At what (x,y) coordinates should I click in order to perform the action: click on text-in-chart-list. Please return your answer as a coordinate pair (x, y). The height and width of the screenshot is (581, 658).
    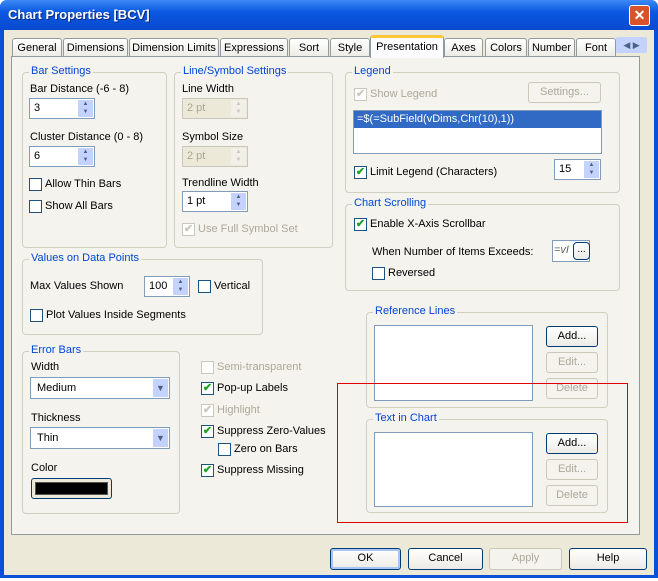
    Looking at the image, I should click on (453, 469).